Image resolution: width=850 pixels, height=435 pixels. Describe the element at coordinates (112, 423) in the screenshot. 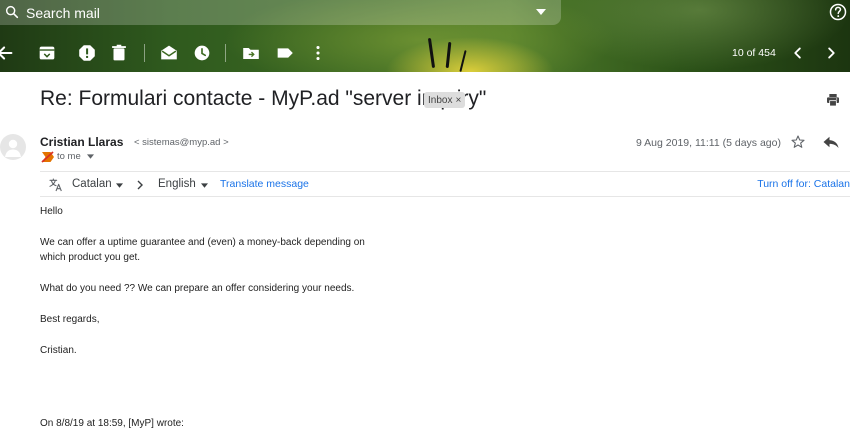

I see `quote-header: On 8/8/19 at 18:59, [MyP] wrote:` at that location.